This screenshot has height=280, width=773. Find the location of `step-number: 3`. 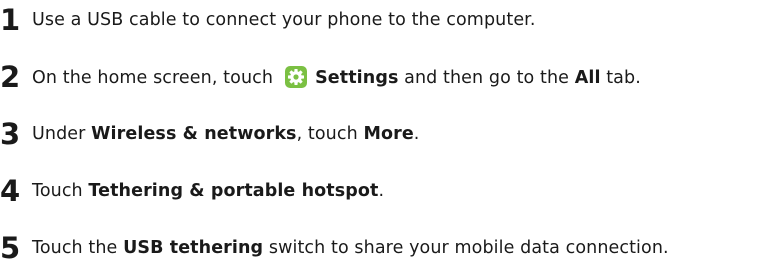

step-number: 3 is located at coordinates (10, 134).